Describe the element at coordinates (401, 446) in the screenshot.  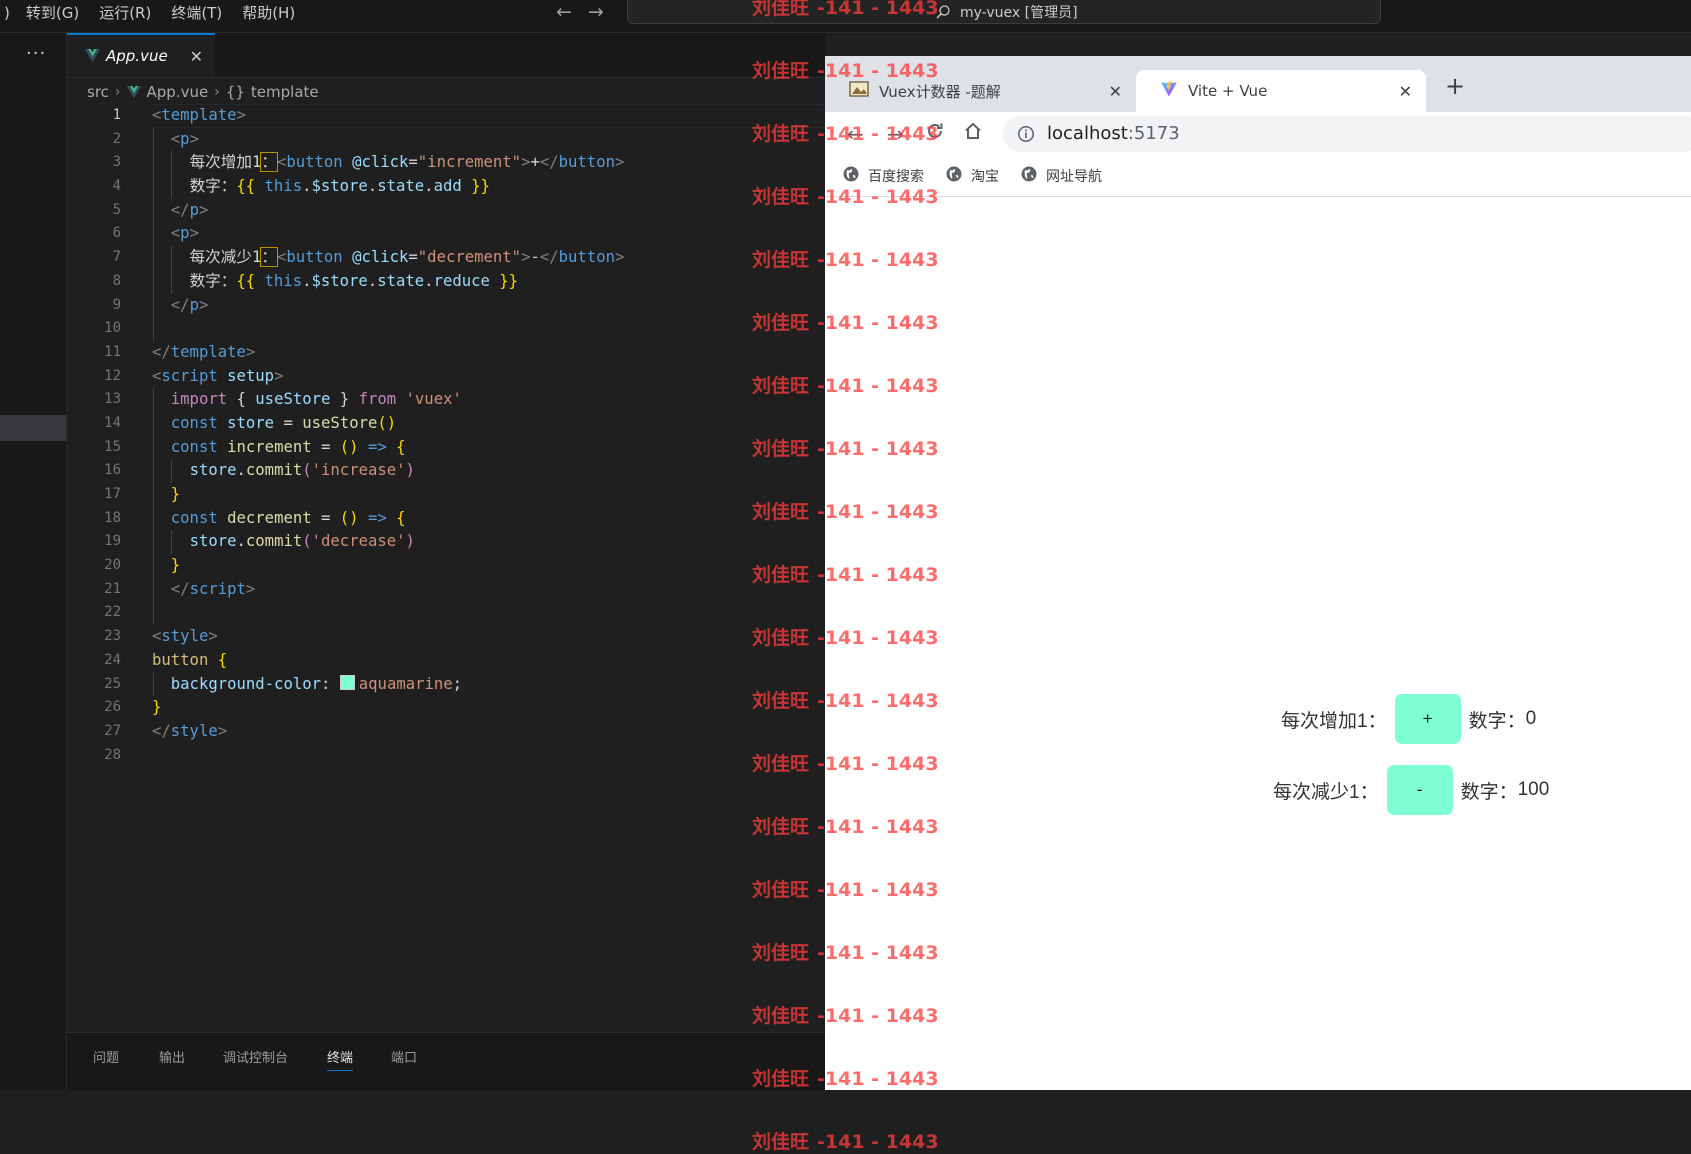
I see `code-token: {` at that location.